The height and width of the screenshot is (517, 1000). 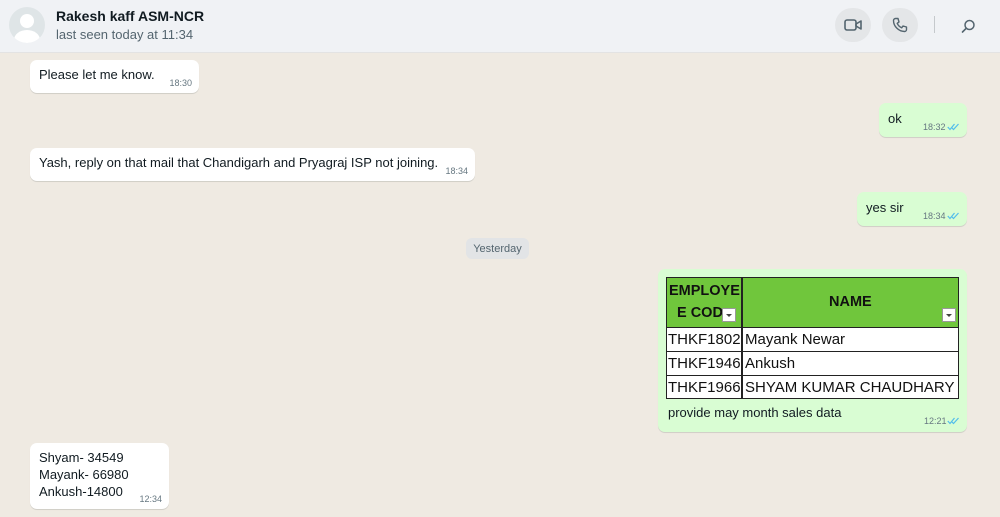 I want to click on table-row: THKF1966 SHYAM KUMAR CHAUDHARY, so click(x=812, y=386).